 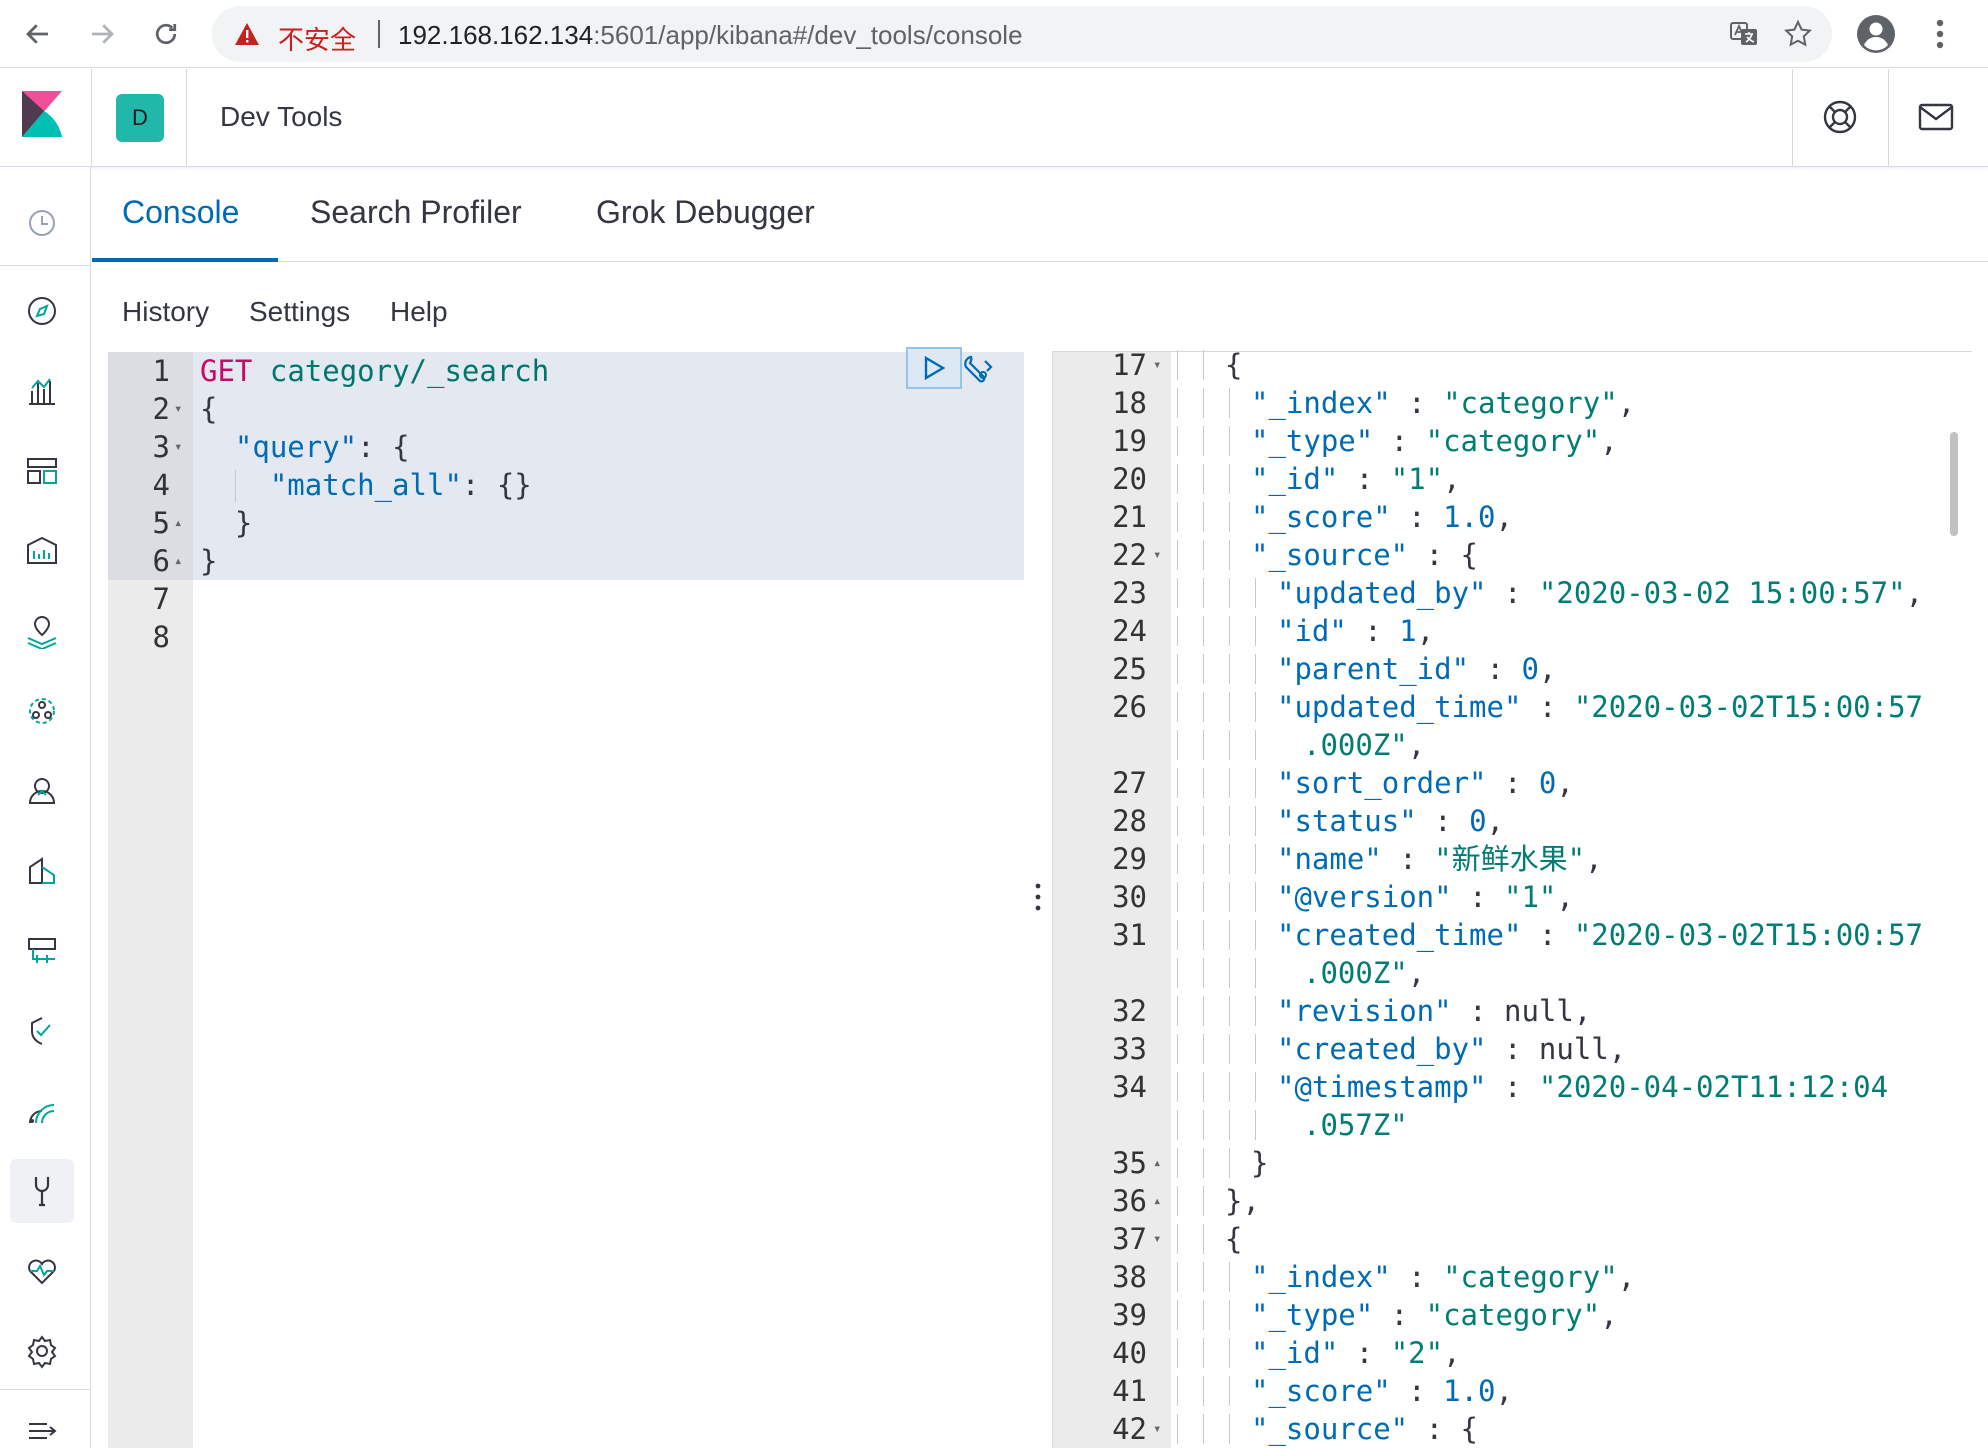 I want to click on nav-discover, so click(x=42, y=311).